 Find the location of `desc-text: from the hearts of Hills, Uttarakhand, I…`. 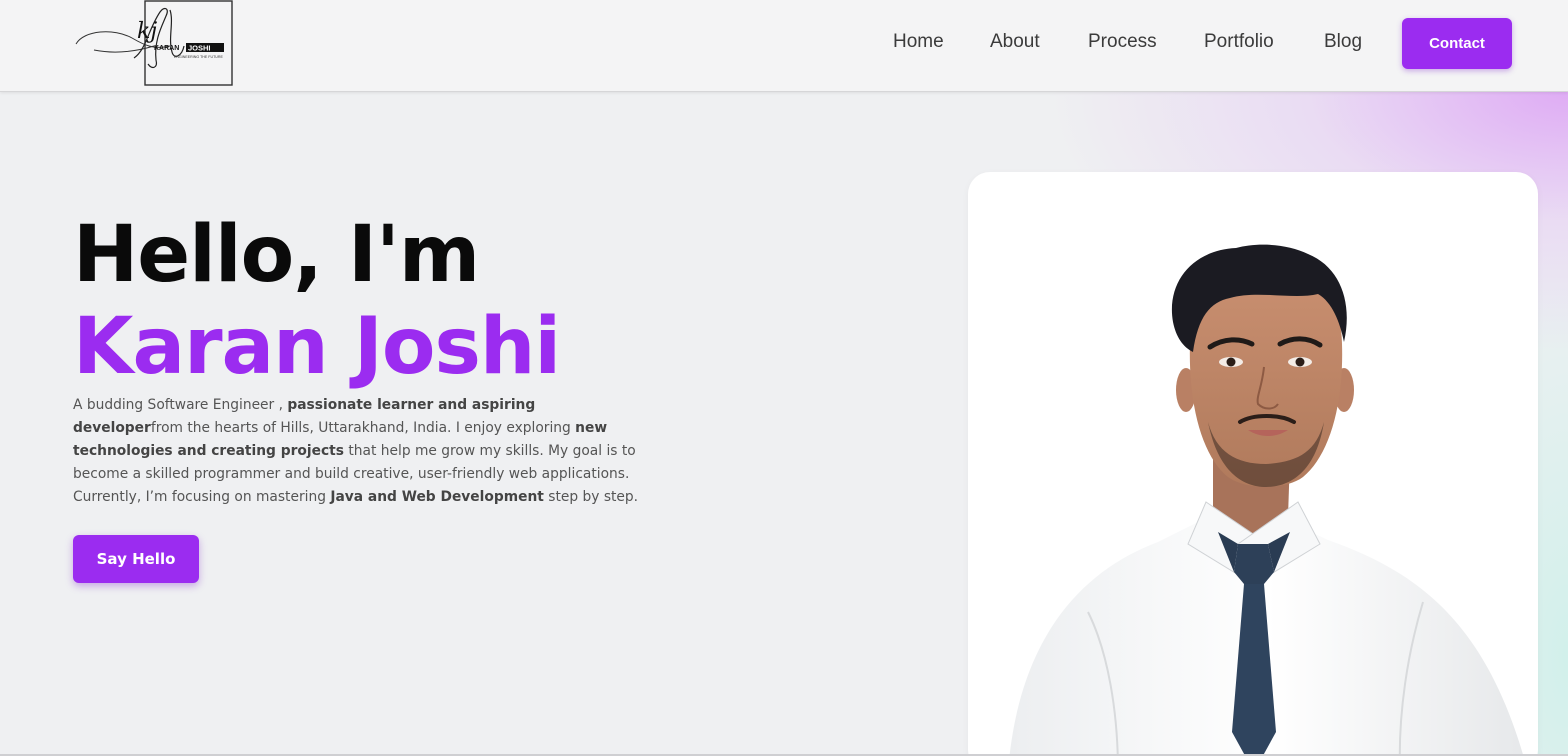

desc-text: from the hearts of Hills, Uttarakhand, I… is located at coordinates (363, 428).